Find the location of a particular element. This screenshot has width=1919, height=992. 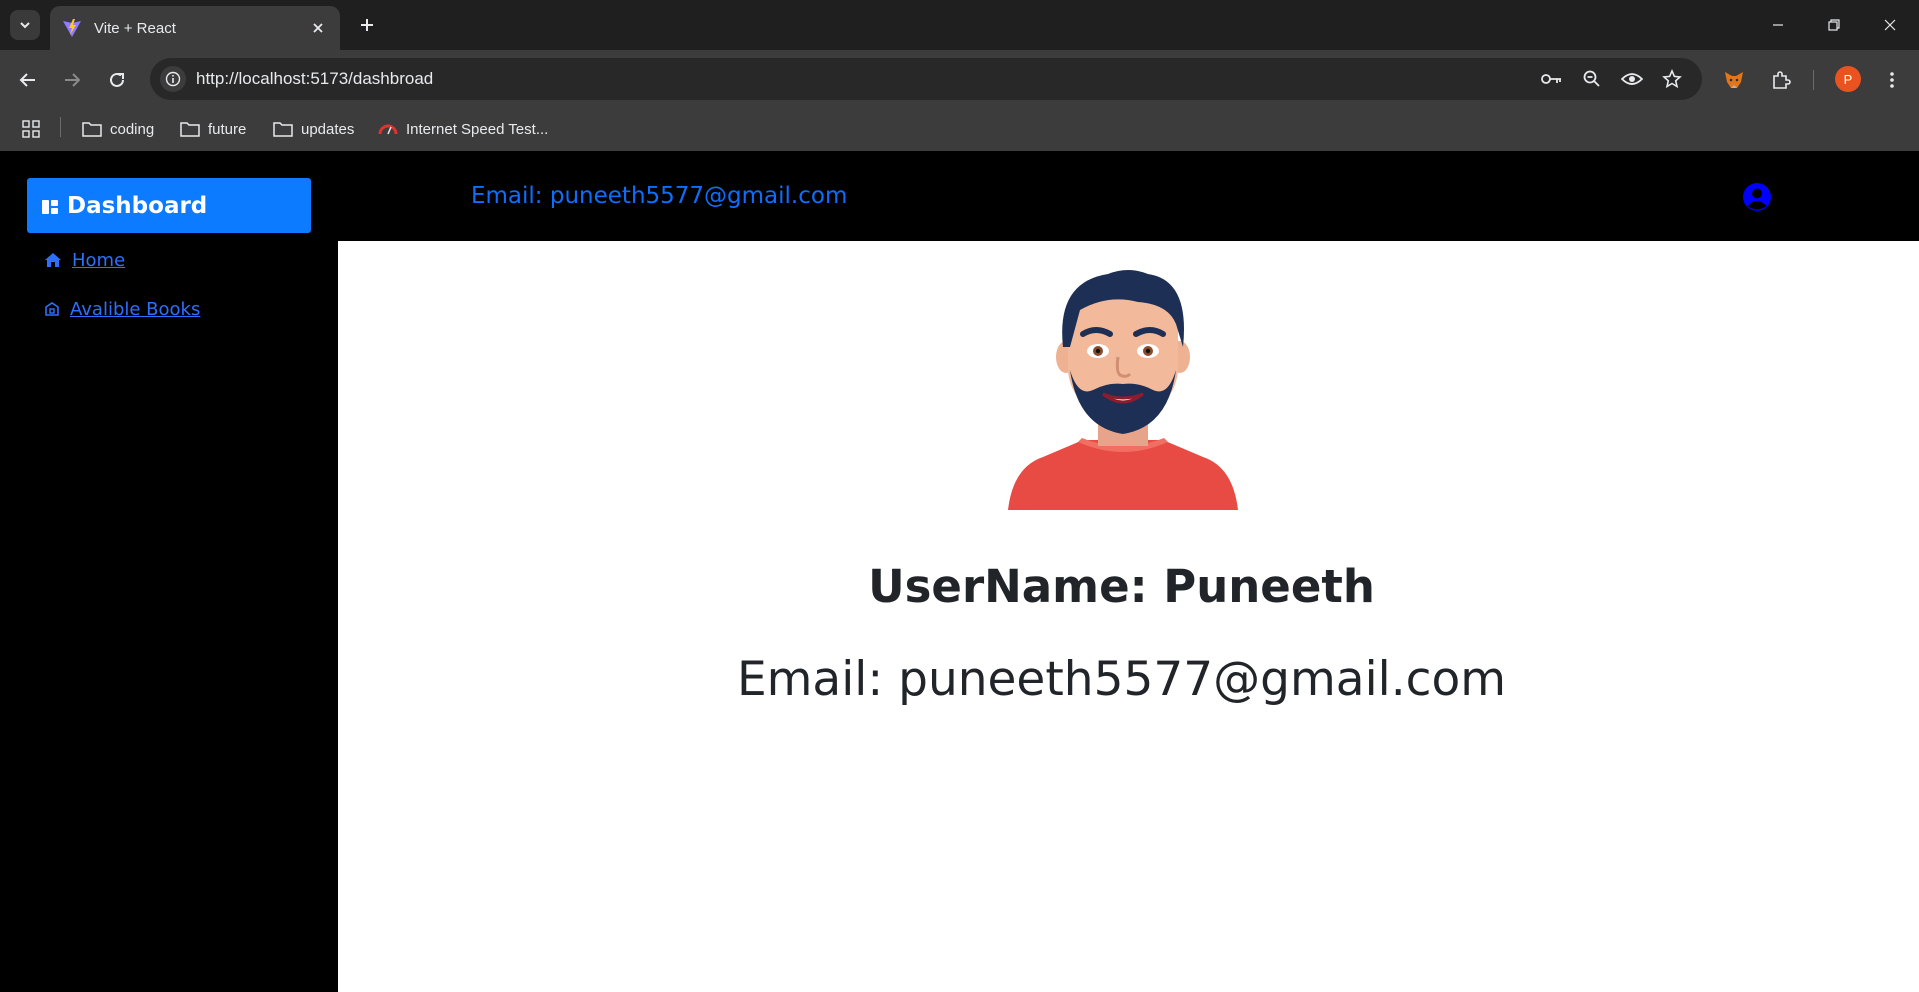

url-text: http://localhost:5173/dashbroad is located at coordinates (314, 79).